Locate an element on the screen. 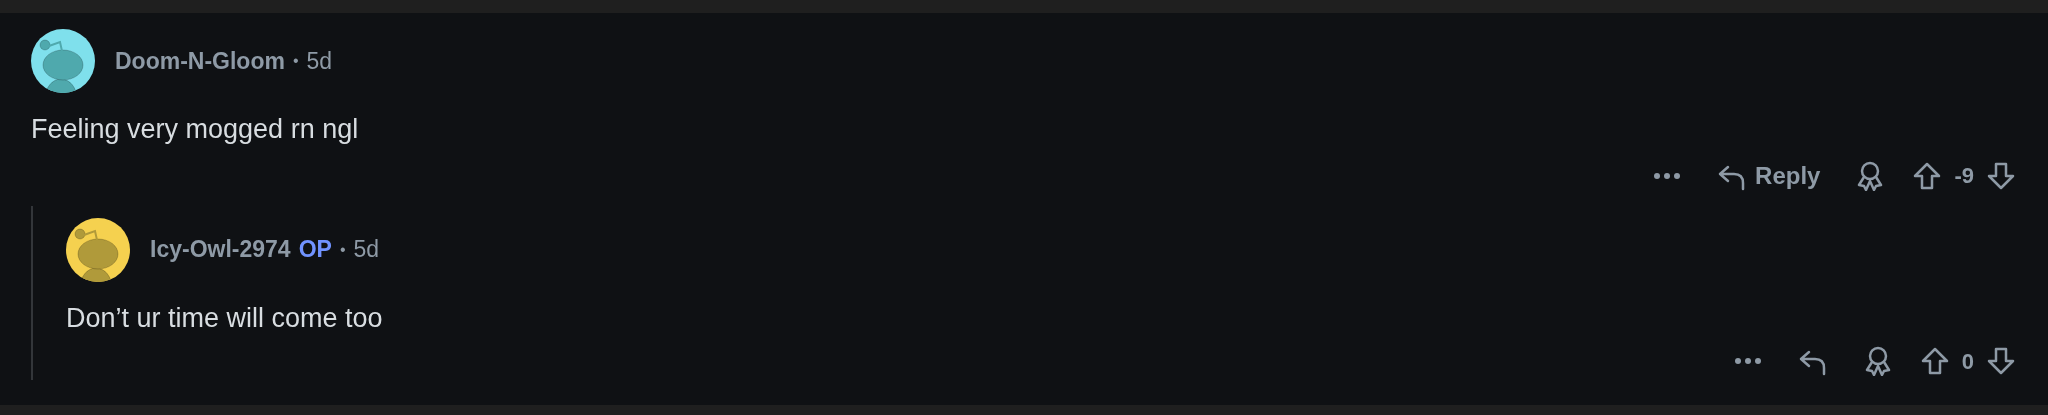 This screenshot has width=2048, height=415. comment-text: Feeling very mogged rn ngl is located at coordinates (195, 129).